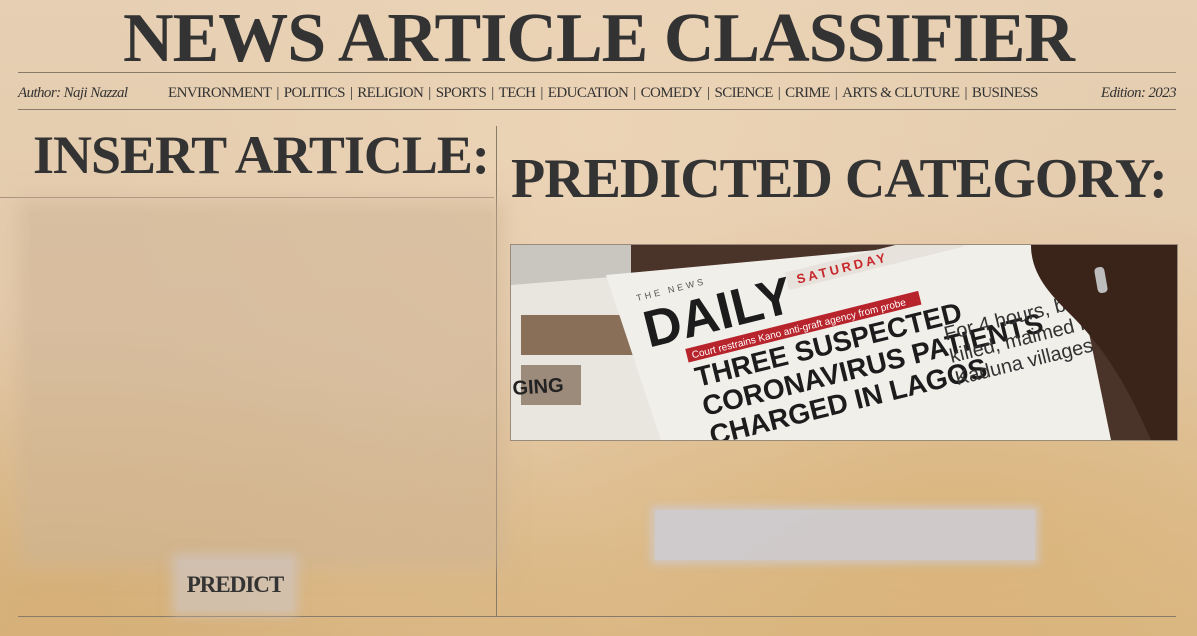 This screenshot has height=636, width=1197. I want to click on nav-category-religion: RELIGION, so click(390, 93).